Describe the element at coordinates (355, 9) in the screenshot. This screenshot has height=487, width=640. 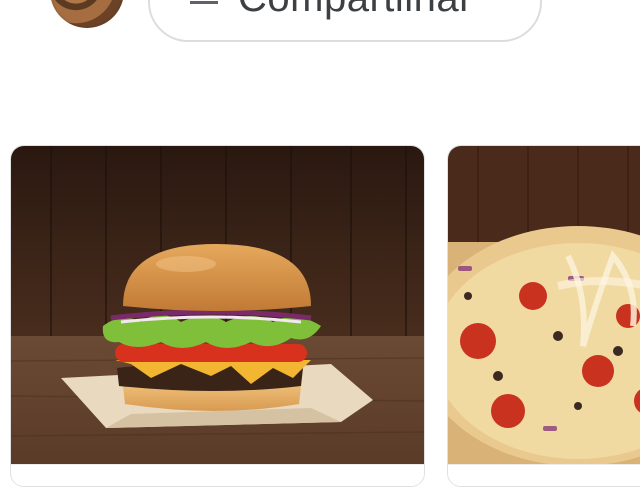
I see `share-label: Compartilhar` at that location.